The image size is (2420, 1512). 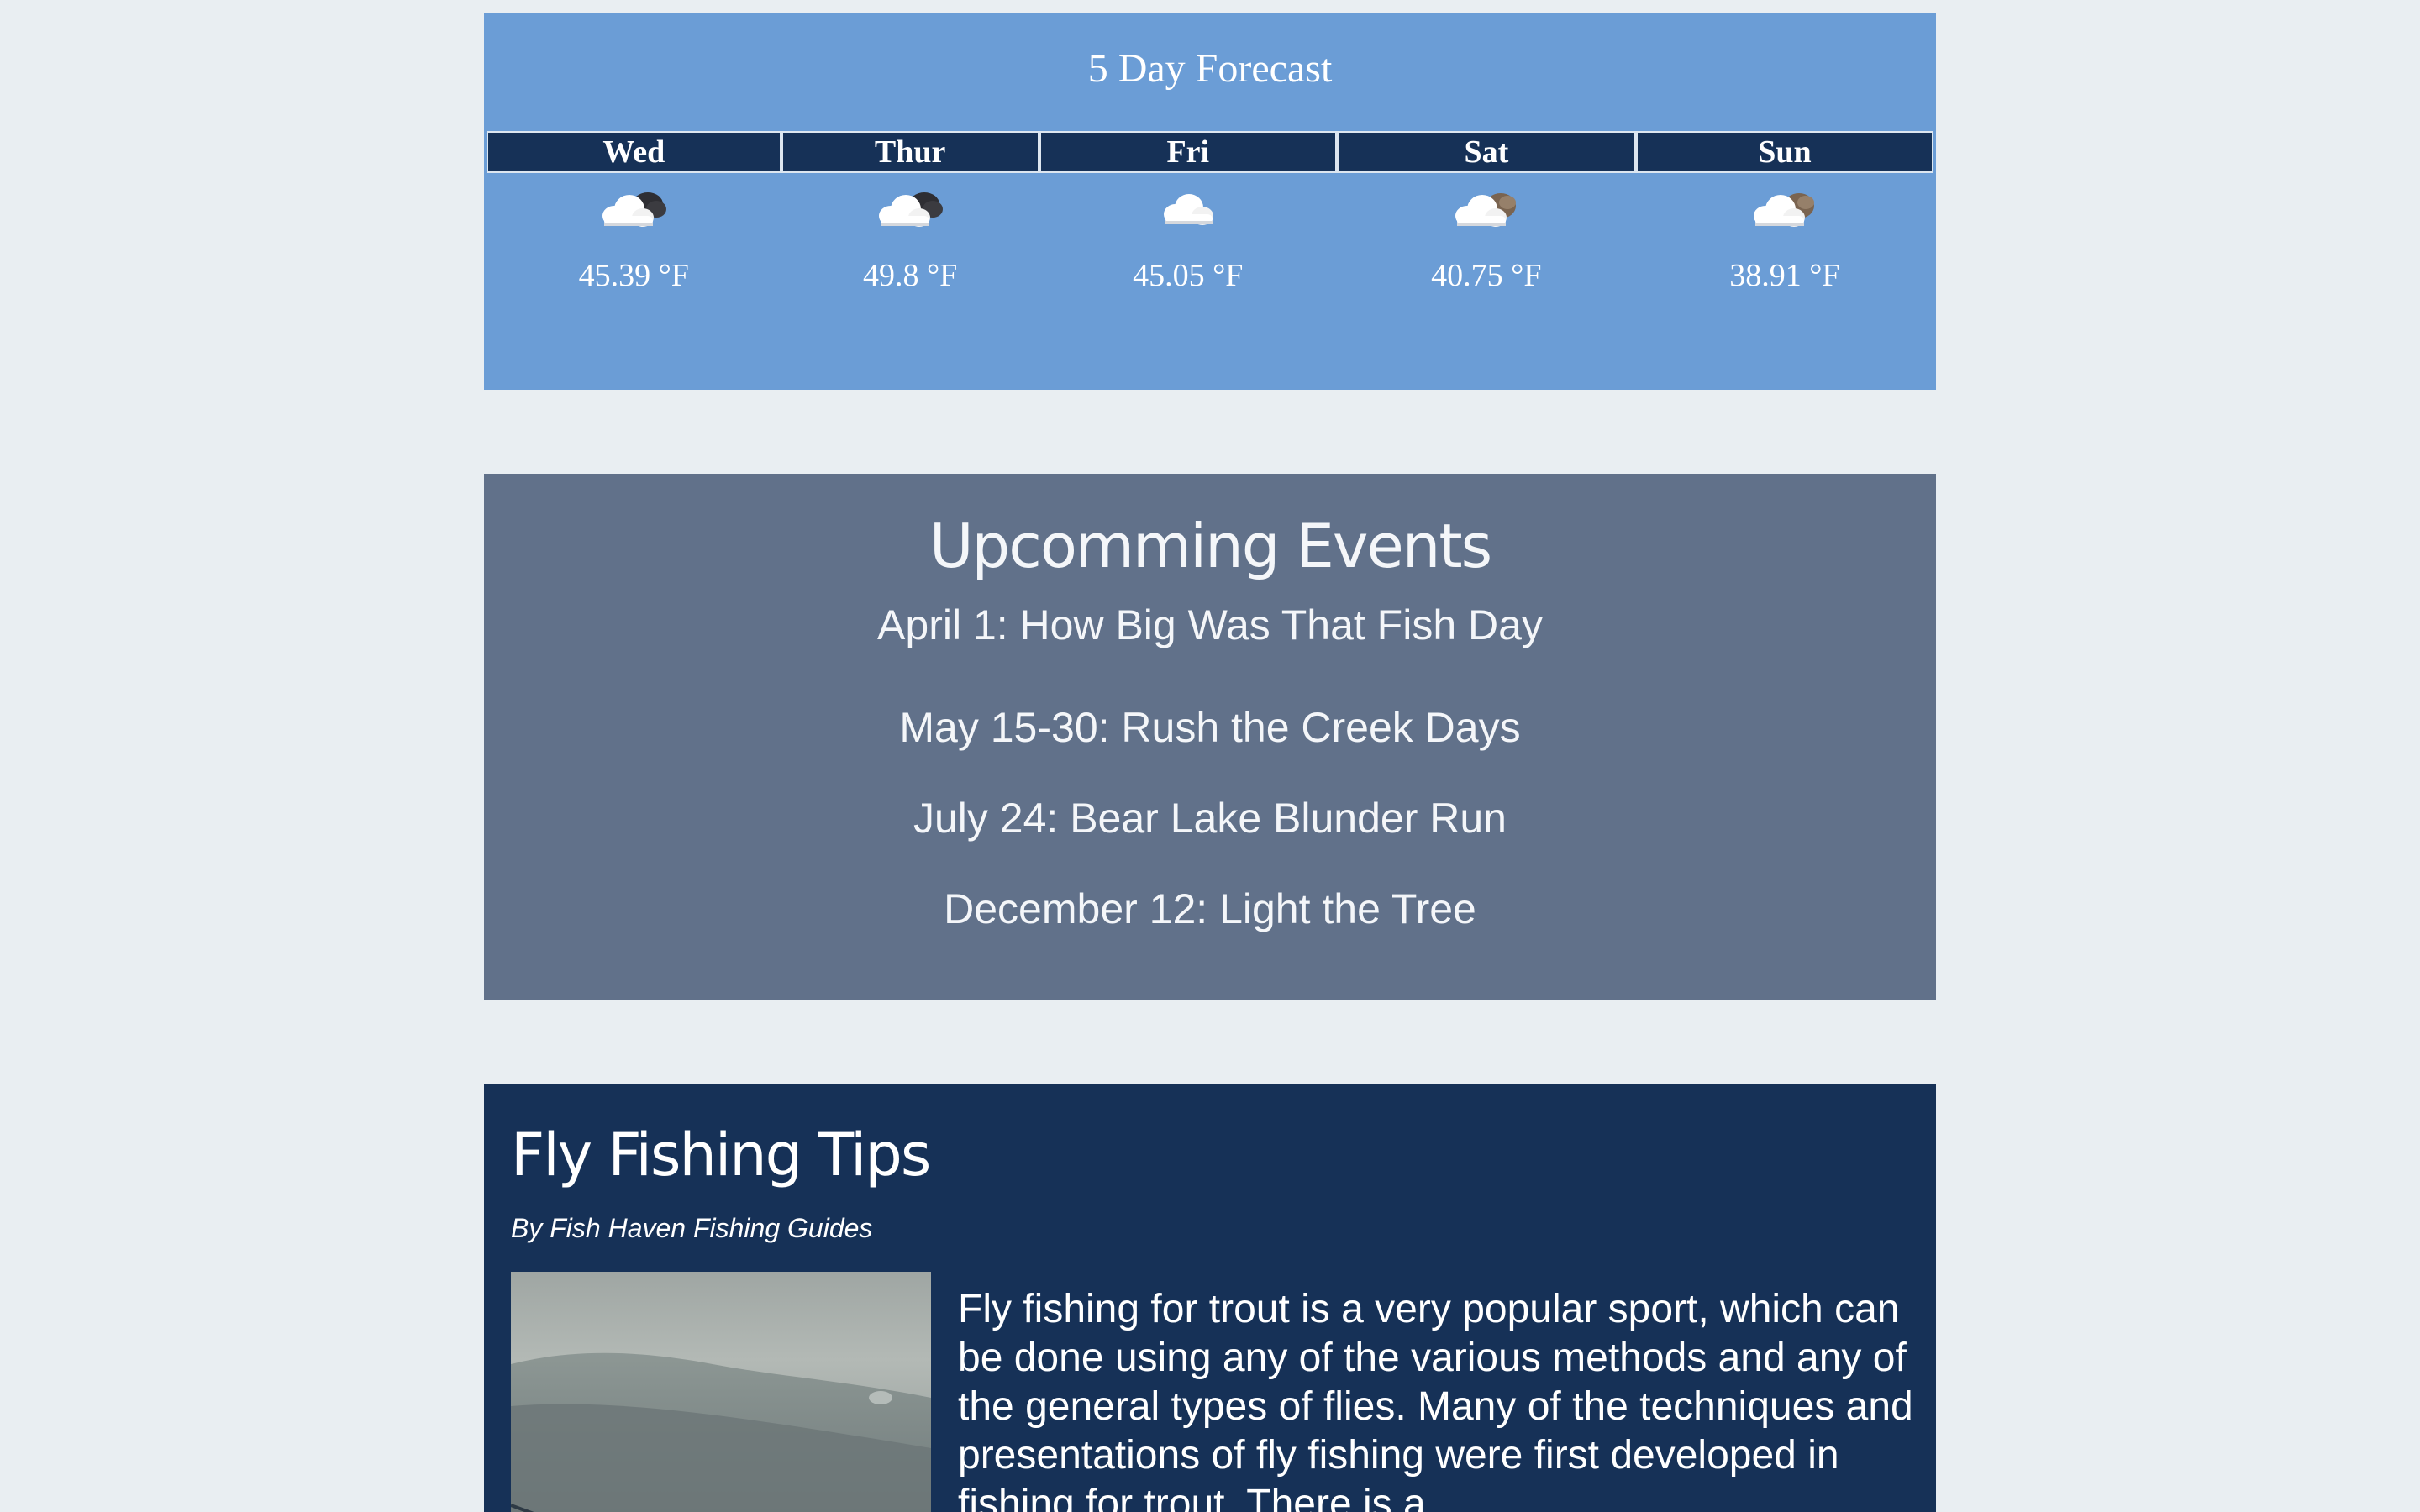 What do you see at coordinates (1785, 275) in the screenshot?
I see `forecast-temperature: 38.91 °F` at bounding box center [1785, 275].